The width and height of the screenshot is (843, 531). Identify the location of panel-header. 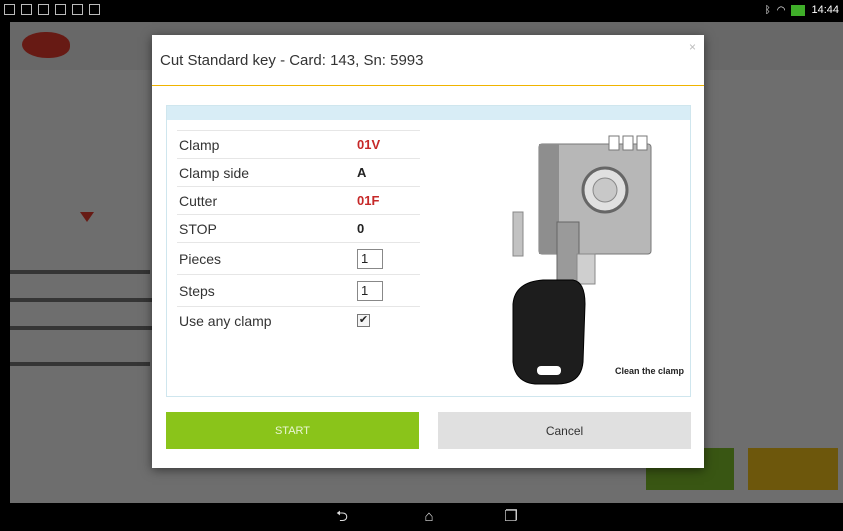
(428, 113).